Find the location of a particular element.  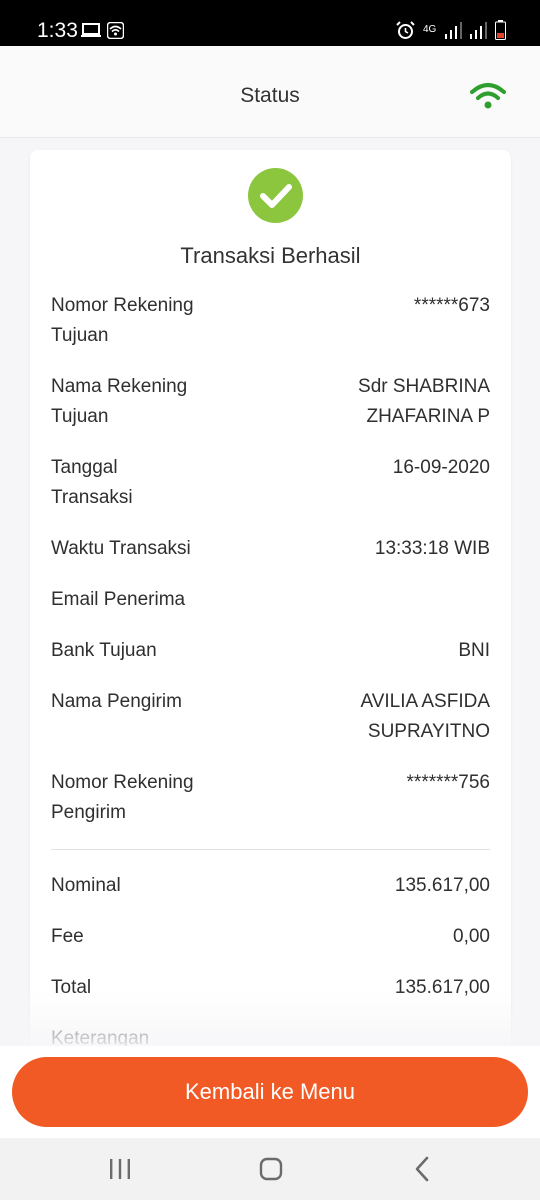

network-type-label: 4G is located at coordinates (430, 29).